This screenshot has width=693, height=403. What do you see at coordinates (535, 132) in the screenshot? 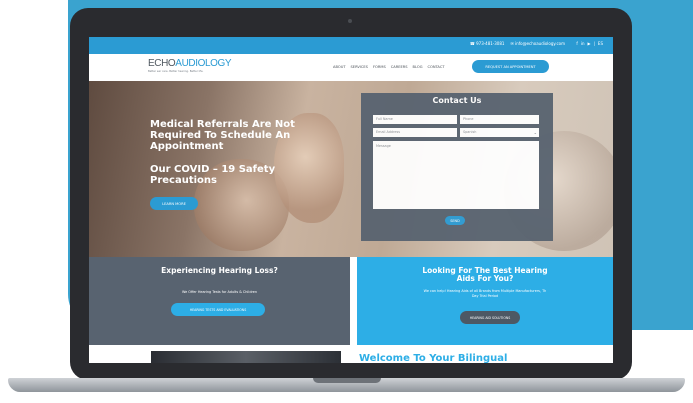
I see `chevron-down-icon: ⌄` at bounding box center [535, 132].